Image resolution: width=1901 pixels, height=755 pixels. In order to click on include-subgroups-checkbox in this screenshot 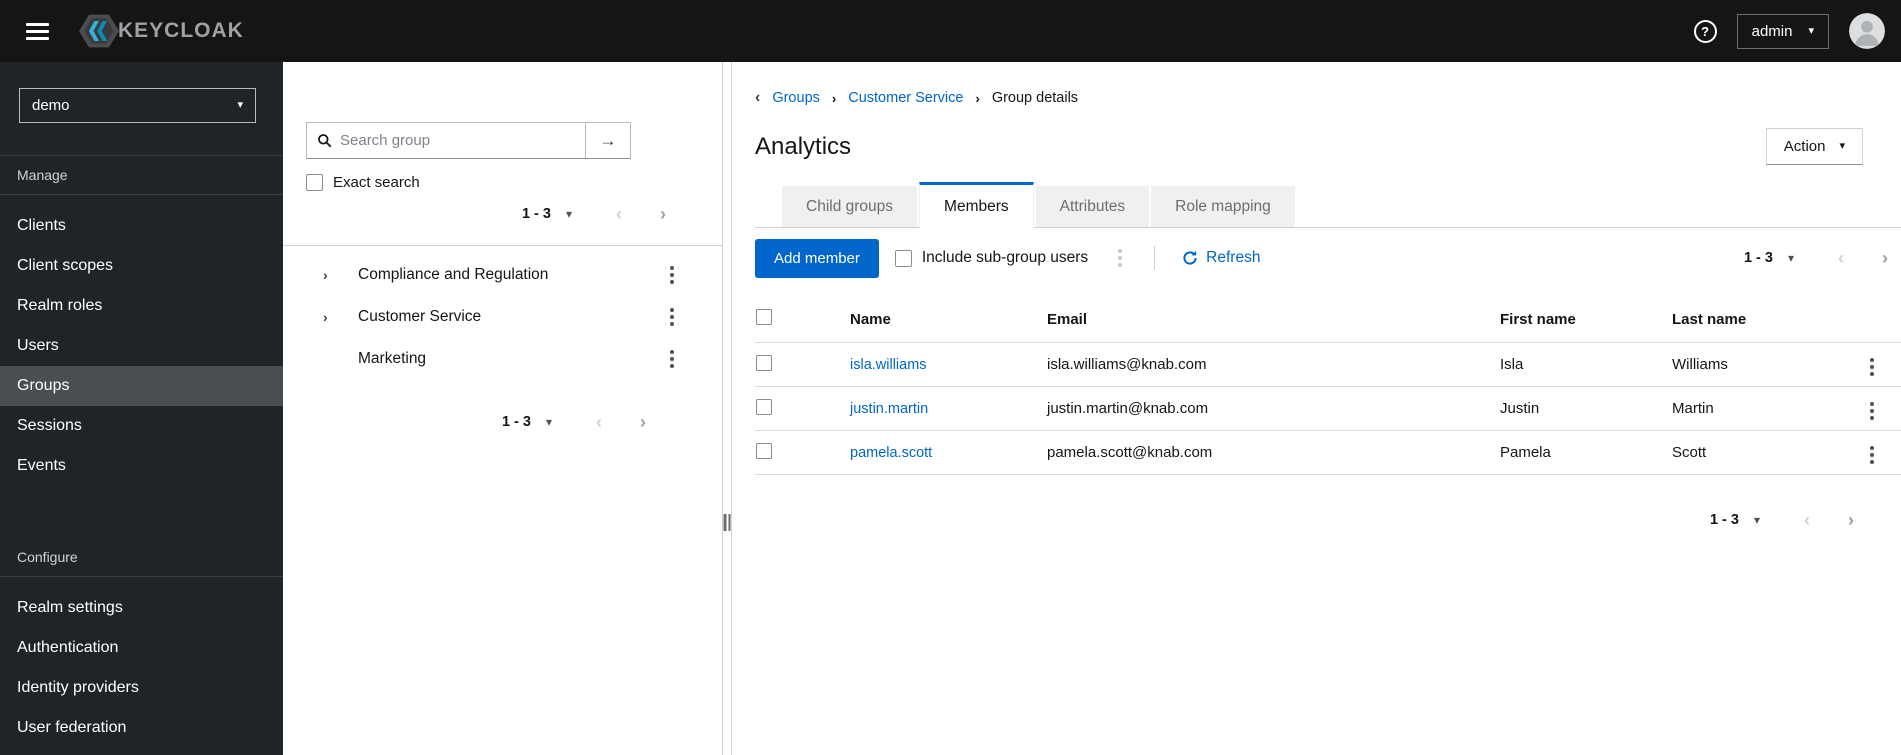, I will do `click(903, 258)`.